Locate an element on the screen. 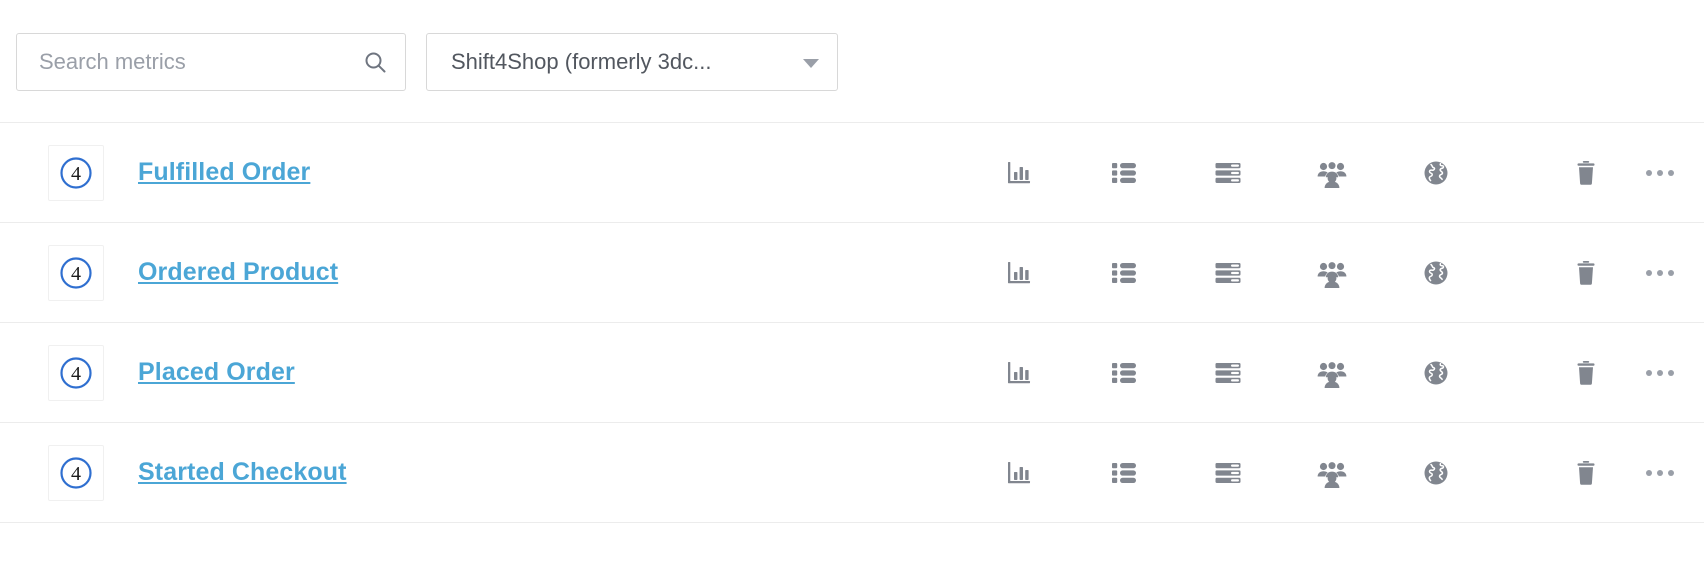  chevron-down-icon is located at coordinates (811, 63).